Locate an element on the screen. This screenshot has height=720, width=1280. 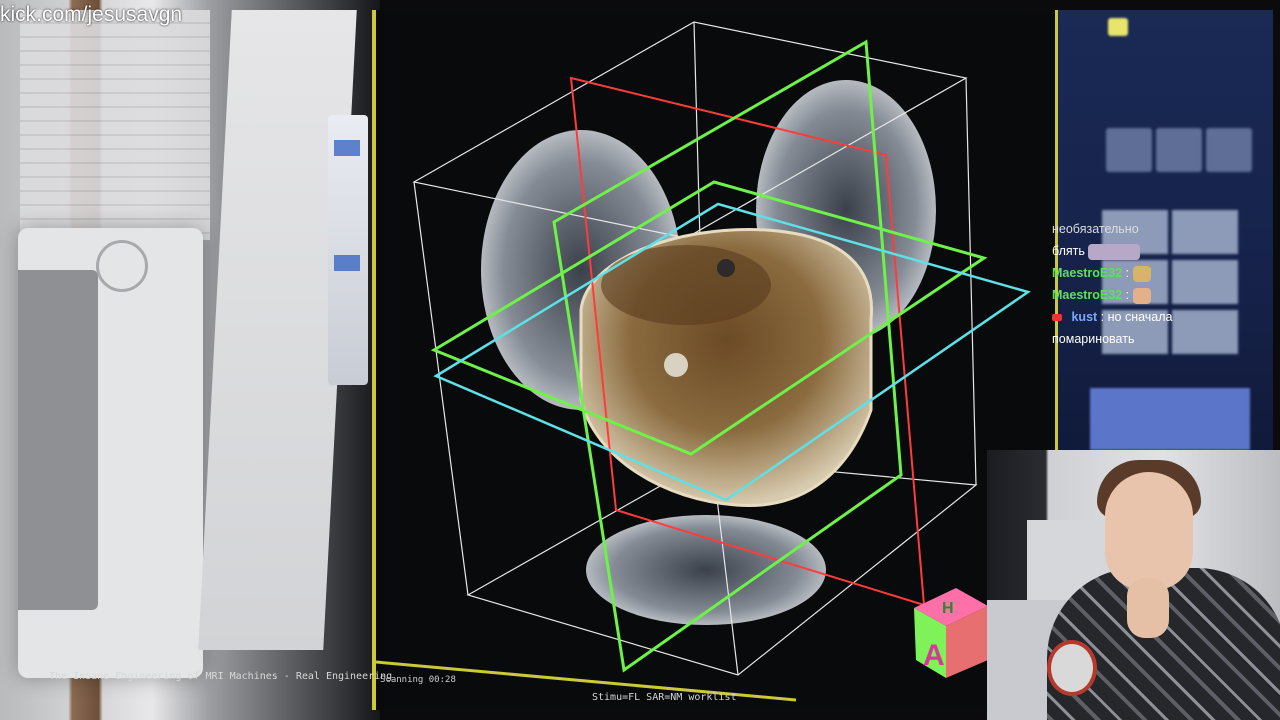
stop-icon is located at coordinates (1229, 150).